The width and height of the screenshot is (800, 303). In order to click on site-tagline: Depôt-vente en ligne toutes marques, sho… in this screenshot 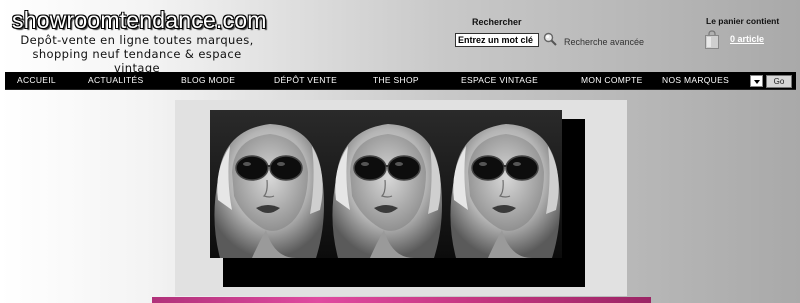, I will do `click(137, 54)`.